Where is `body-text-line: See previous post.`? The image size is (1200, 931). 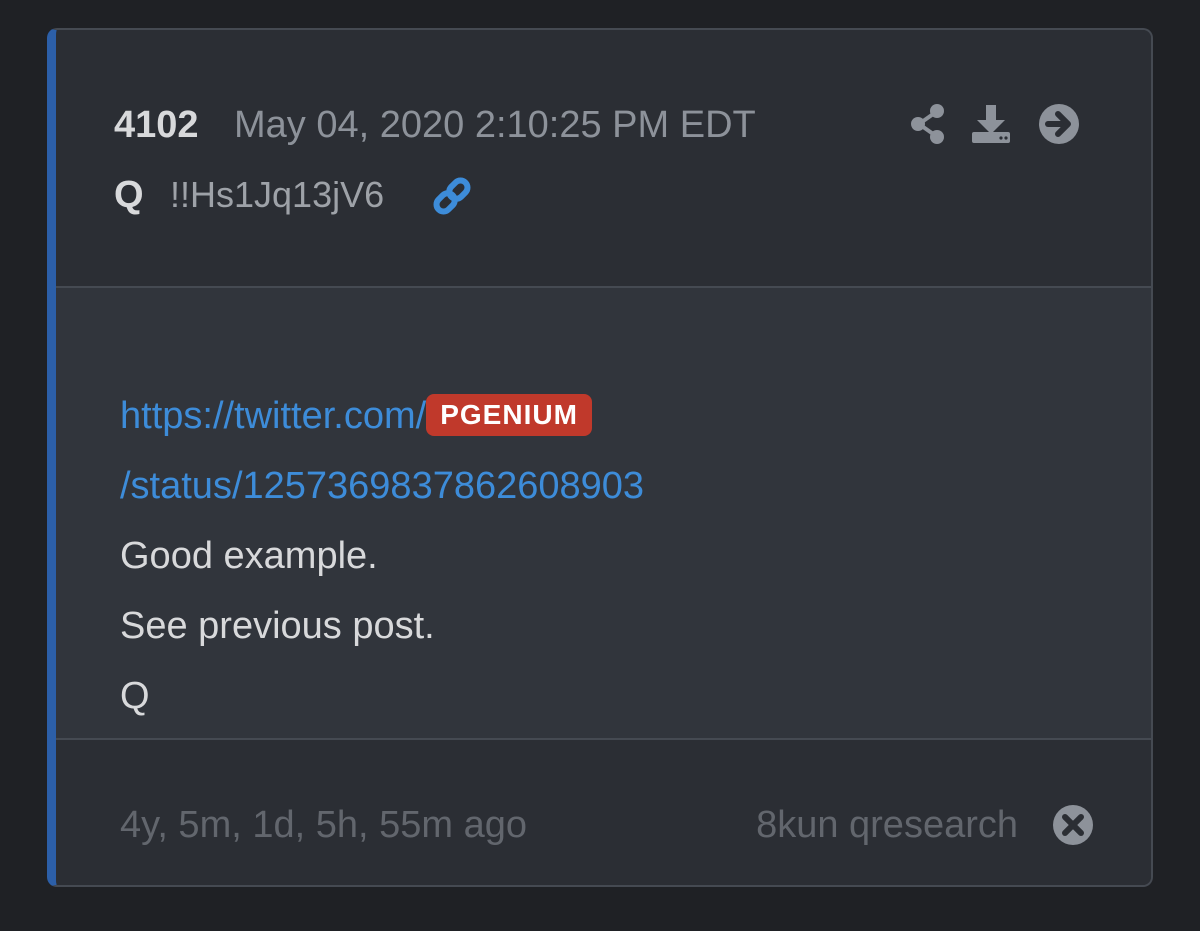 body-text-line: See previous post. is located at coordinates (277, 626).